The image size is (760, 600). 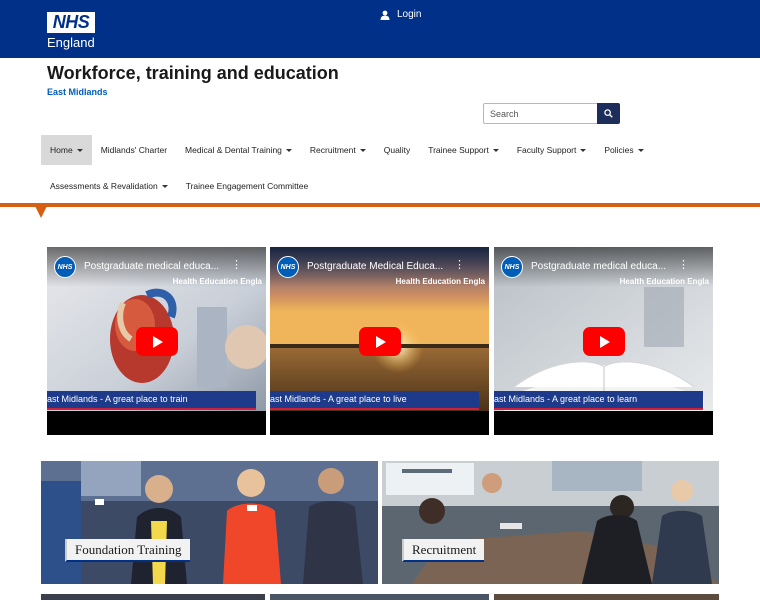 I want to click on nhs-logo-box: NHS, so click(x=71, y=22).